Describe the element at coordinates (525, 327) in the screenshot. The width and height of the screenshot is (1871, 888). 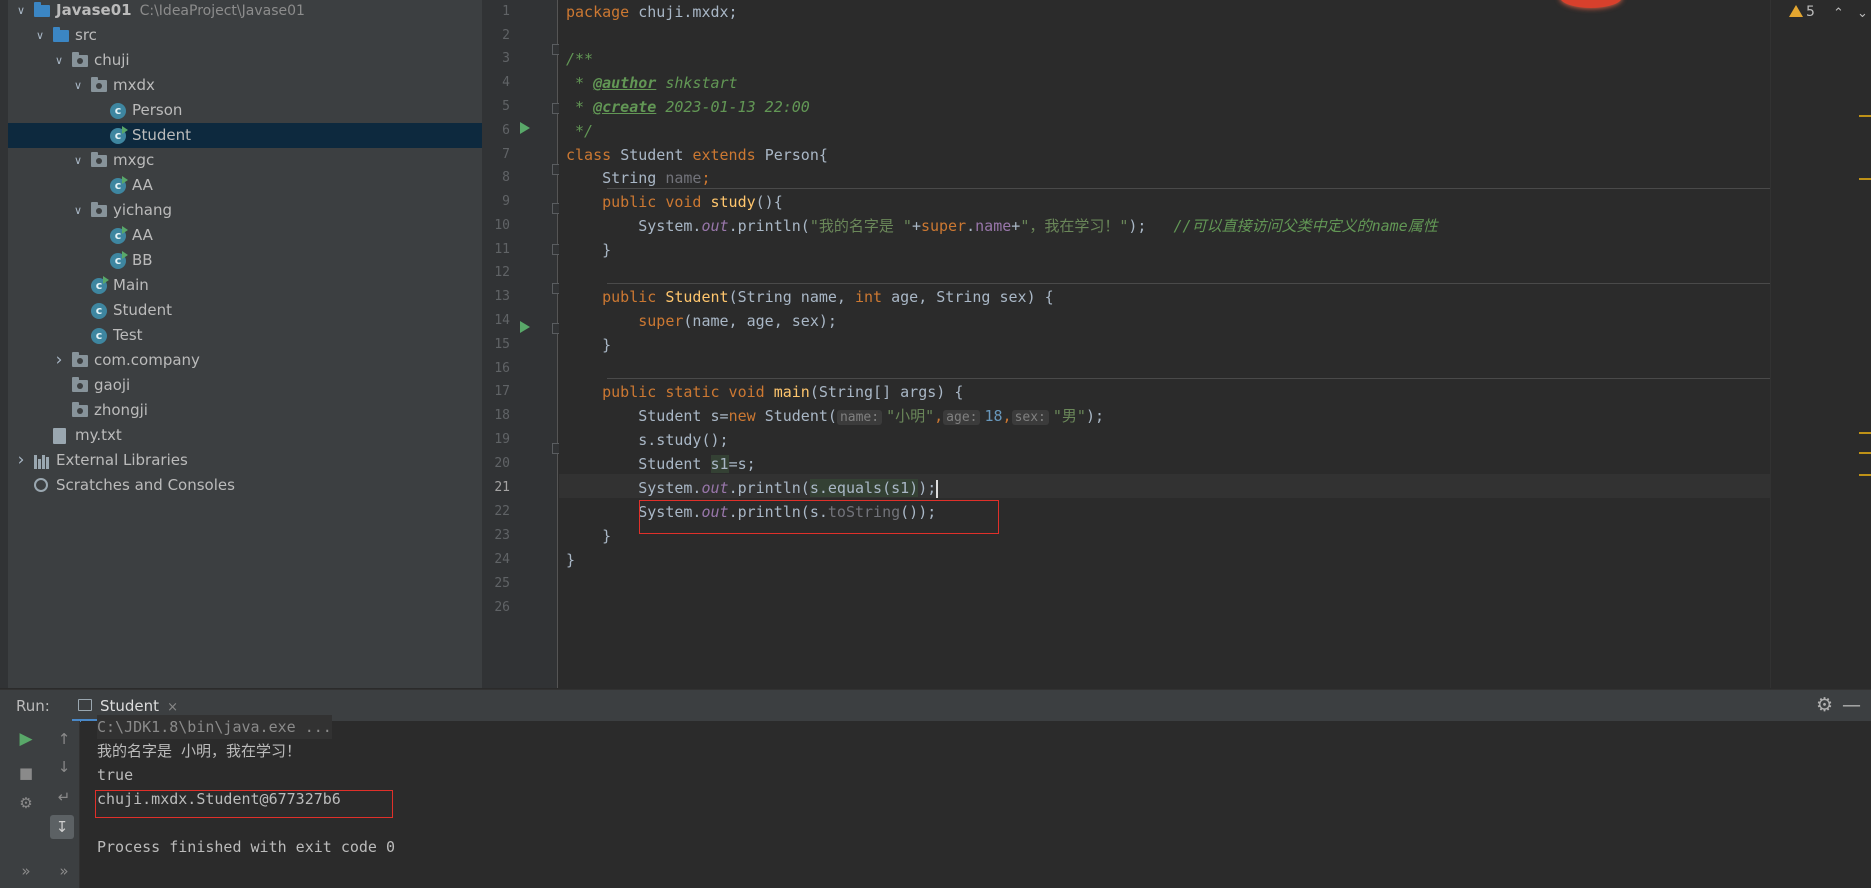
I see `run-main-gutter-icon` at that location.